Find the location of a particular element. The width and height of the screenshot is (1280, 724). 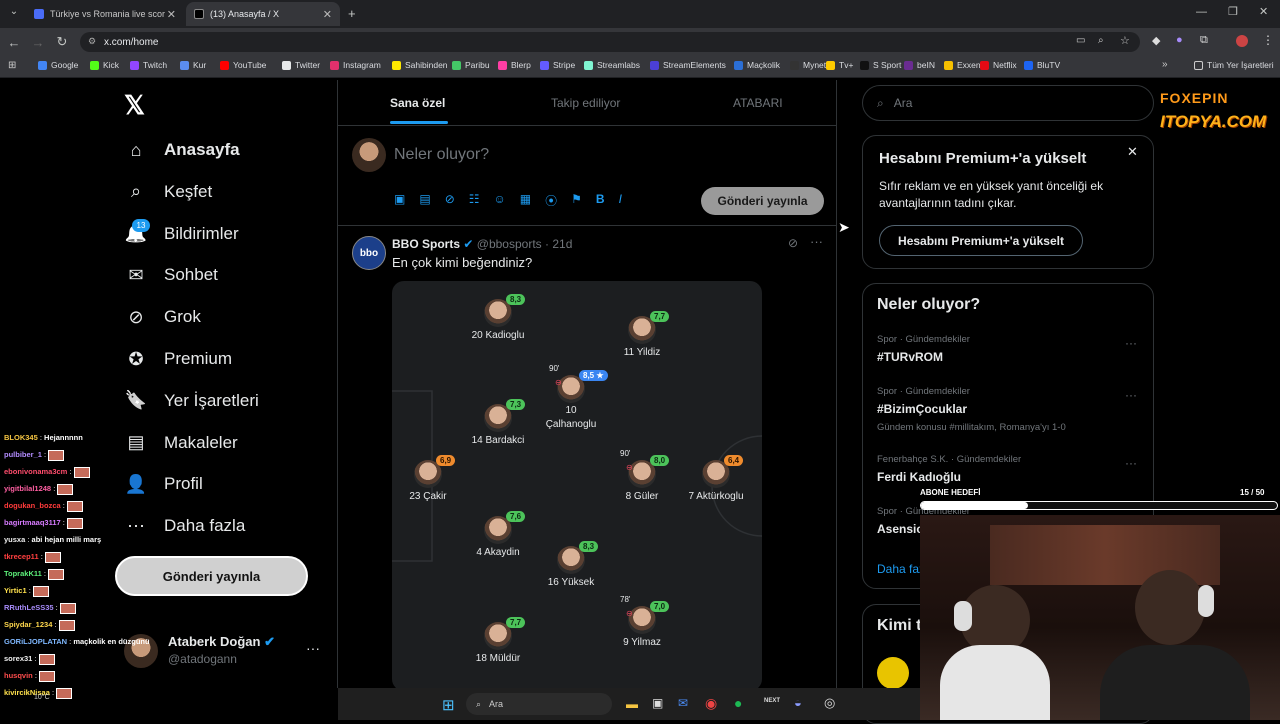

compose-post-button: Gönderi yayınla is located at coordinates (762, 201).